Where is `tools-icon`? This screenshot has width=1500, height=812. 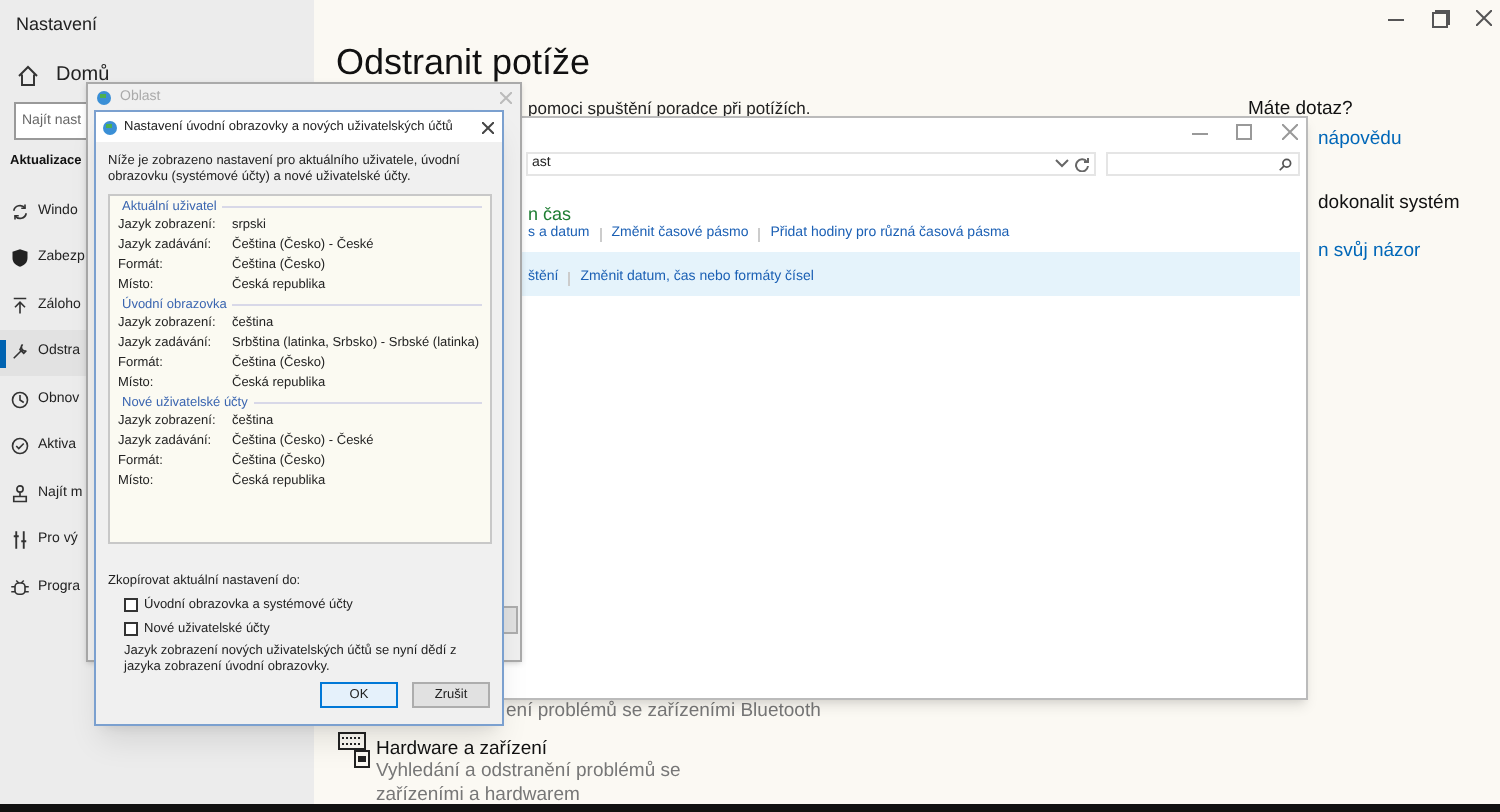
tools-icon is located at coordinates (20, 540).